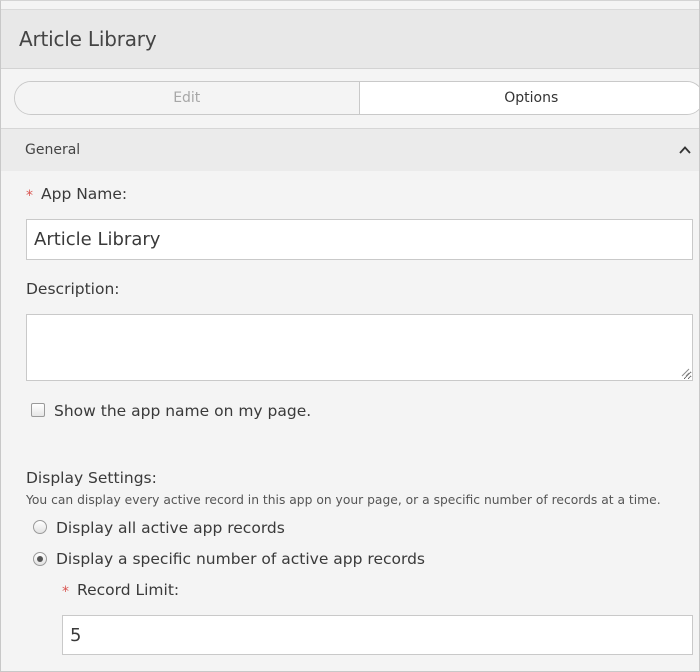 The width and height of the screenshot is (700, 672). I want to click on record-limit-input, so click(377, 635).